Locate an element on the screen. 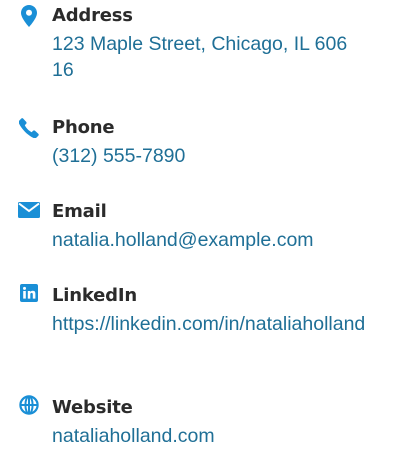 The width and height of the screenshot is (406, 449). email-value: natalia.holland@example.com is located at coordinates (183, 240).